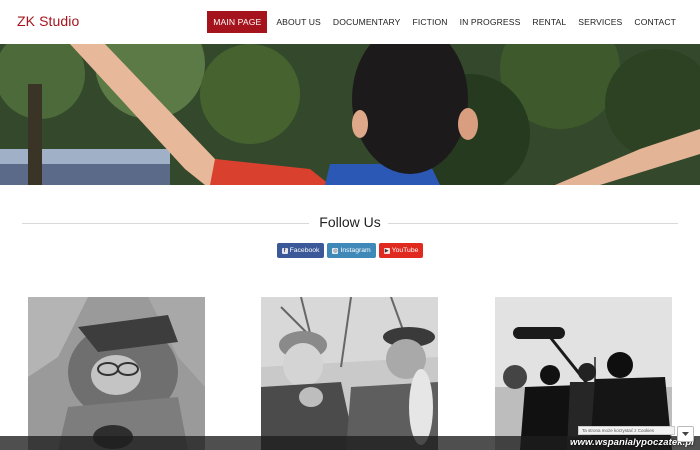  What do you see at coordinates (405, 250) in the screenshot?
I see `youtube-label: YouTube` at bounding box center [405, 250].